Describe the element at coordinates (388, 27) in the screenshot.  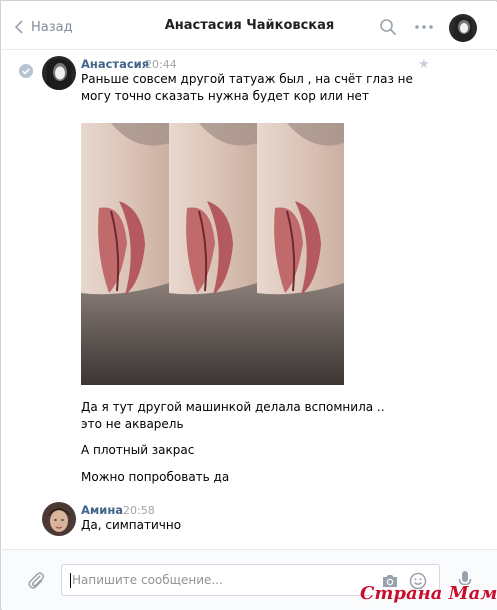
I see `search-icon` at that location.